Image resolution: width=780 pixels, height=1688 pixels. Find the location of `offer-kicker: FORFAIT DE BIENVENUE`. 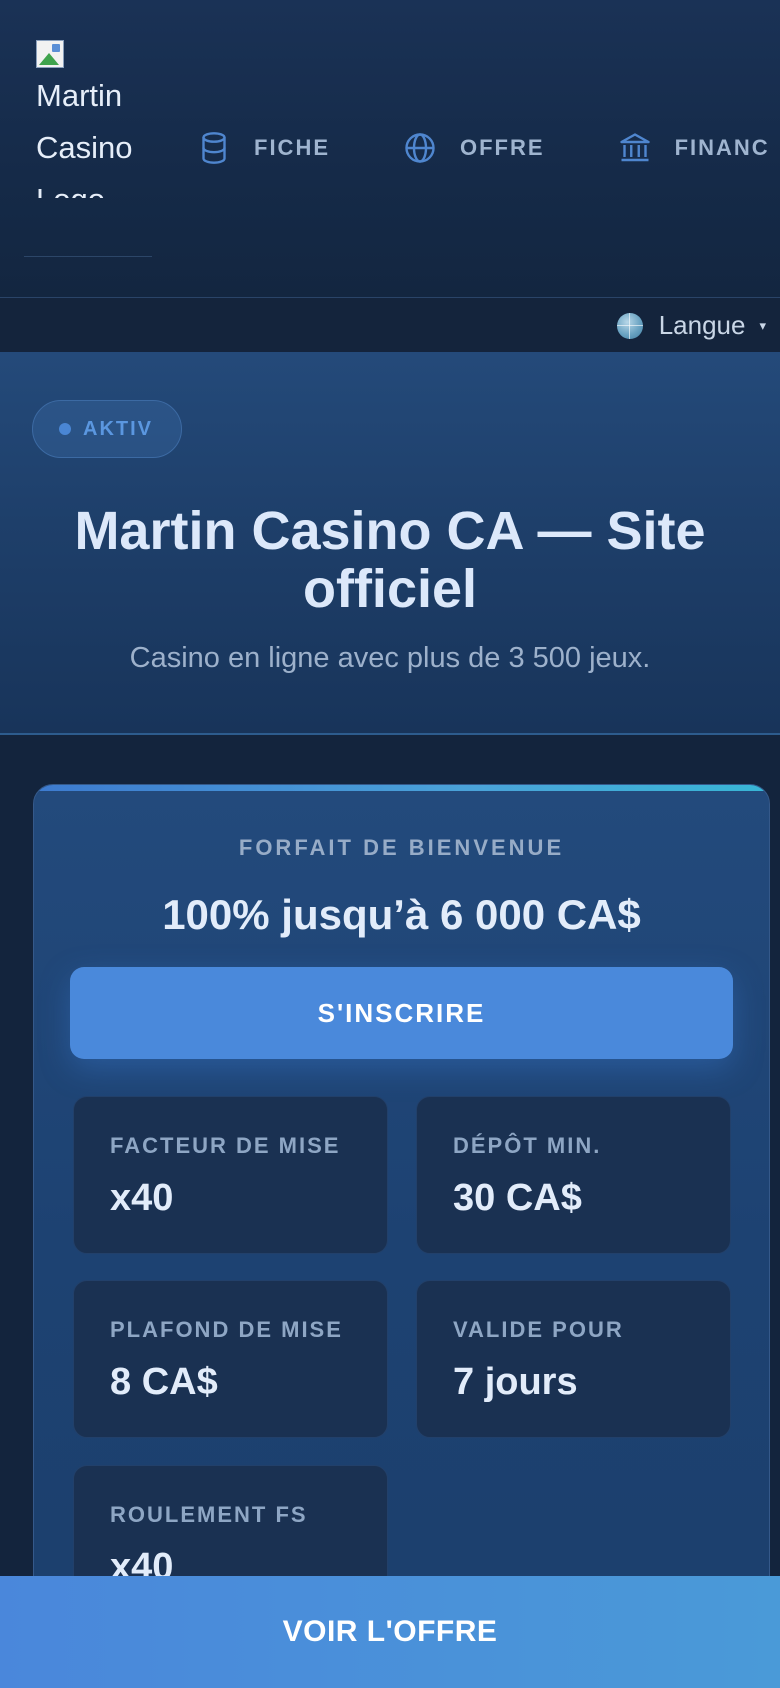

offer-kicker: FORFAIT DE BIENVENUE is located at coordinates (401, 847).